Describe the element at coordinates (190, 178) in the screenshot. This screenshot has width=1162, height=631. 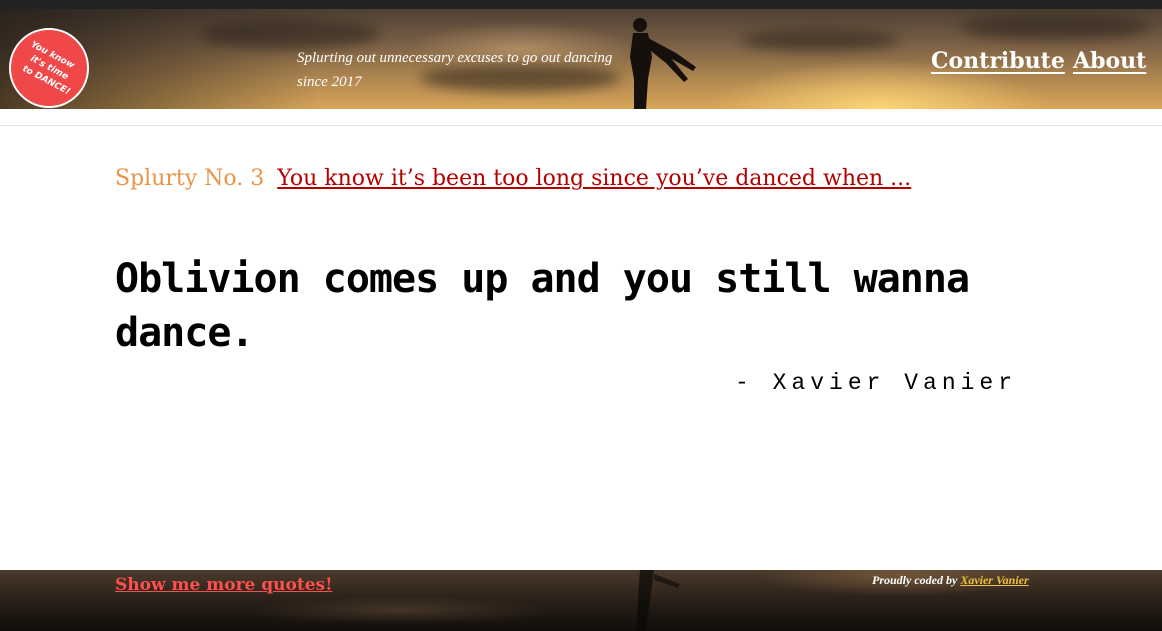
I see `splurty-number: Splurty No. 3` at that location.